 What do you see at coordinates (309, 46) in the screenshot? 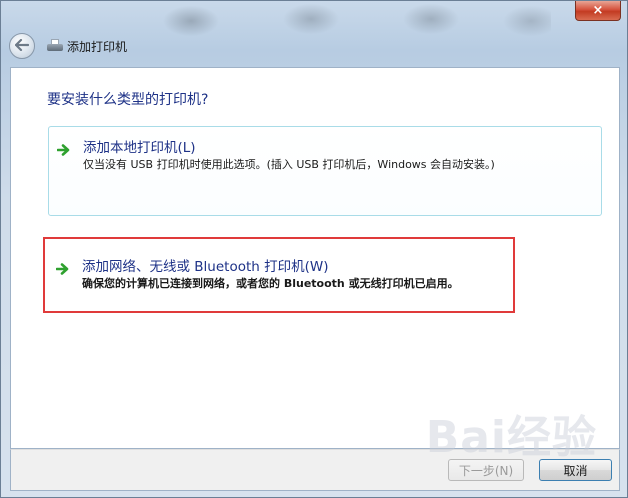
I see `title-bar: 添加打印机` at bounding box center [309, 46].